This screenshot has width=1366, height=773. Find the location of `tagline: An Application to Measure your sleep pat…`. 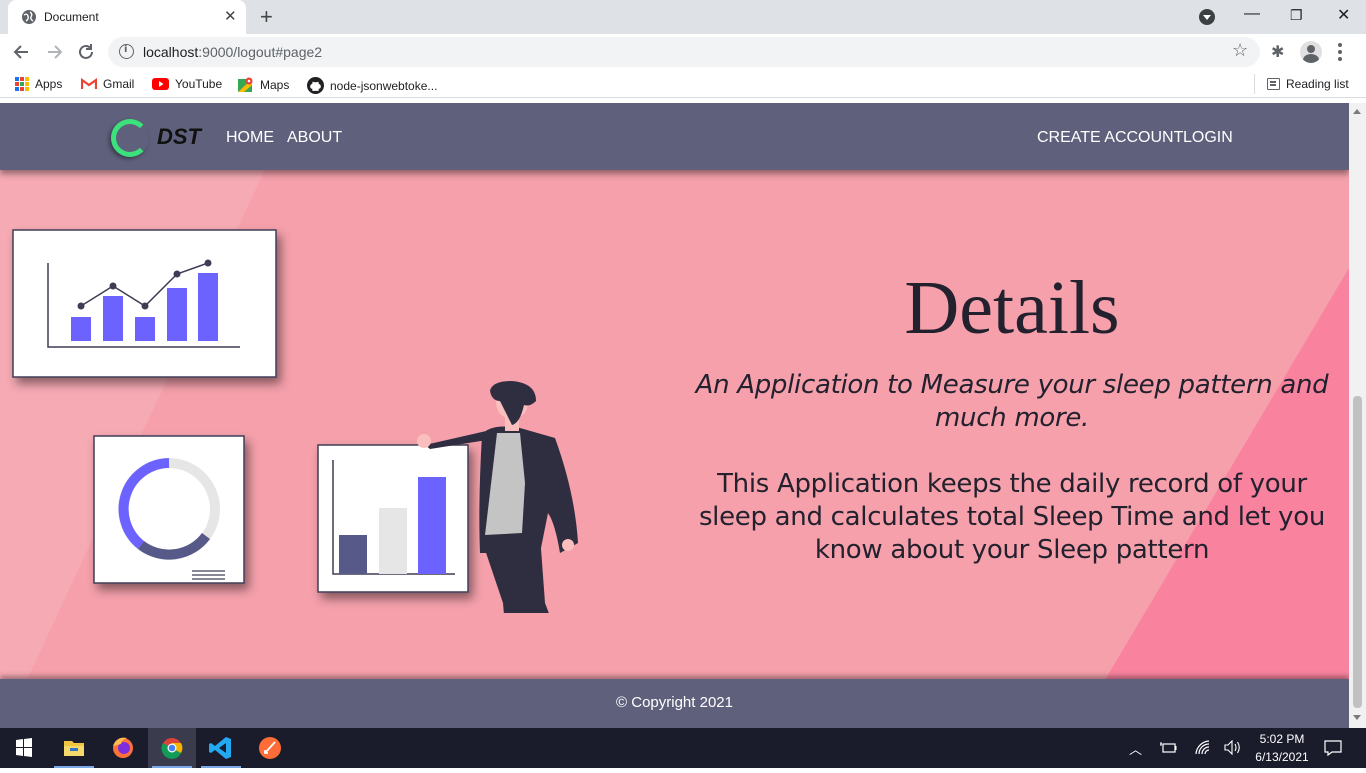

tagline: An Application to Measure your sleep pat… is located at coordinates (1012, 401).